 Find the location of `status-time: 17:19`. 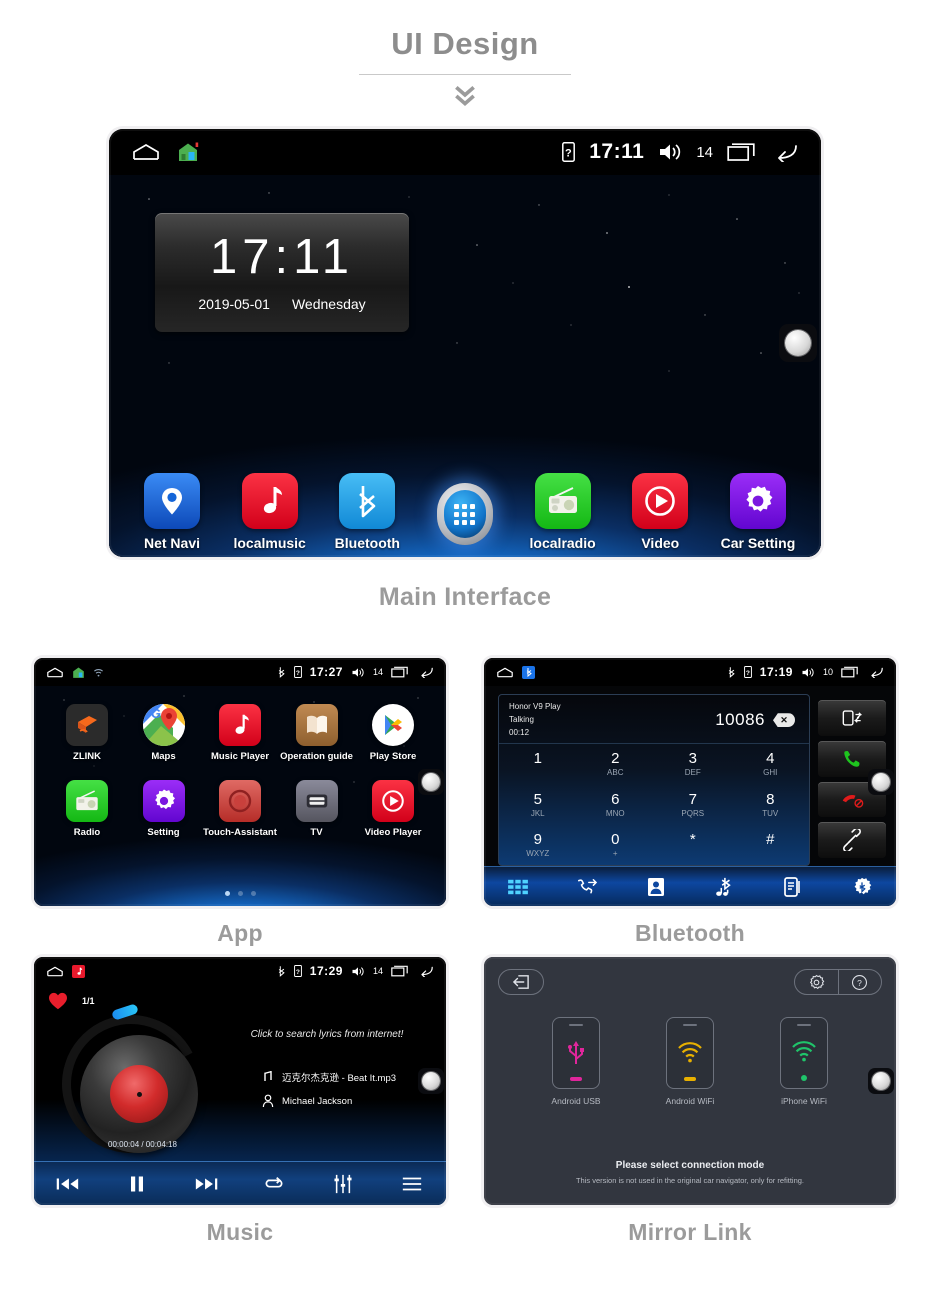

status-time: 17:19 is located at coordinates (776, 672).